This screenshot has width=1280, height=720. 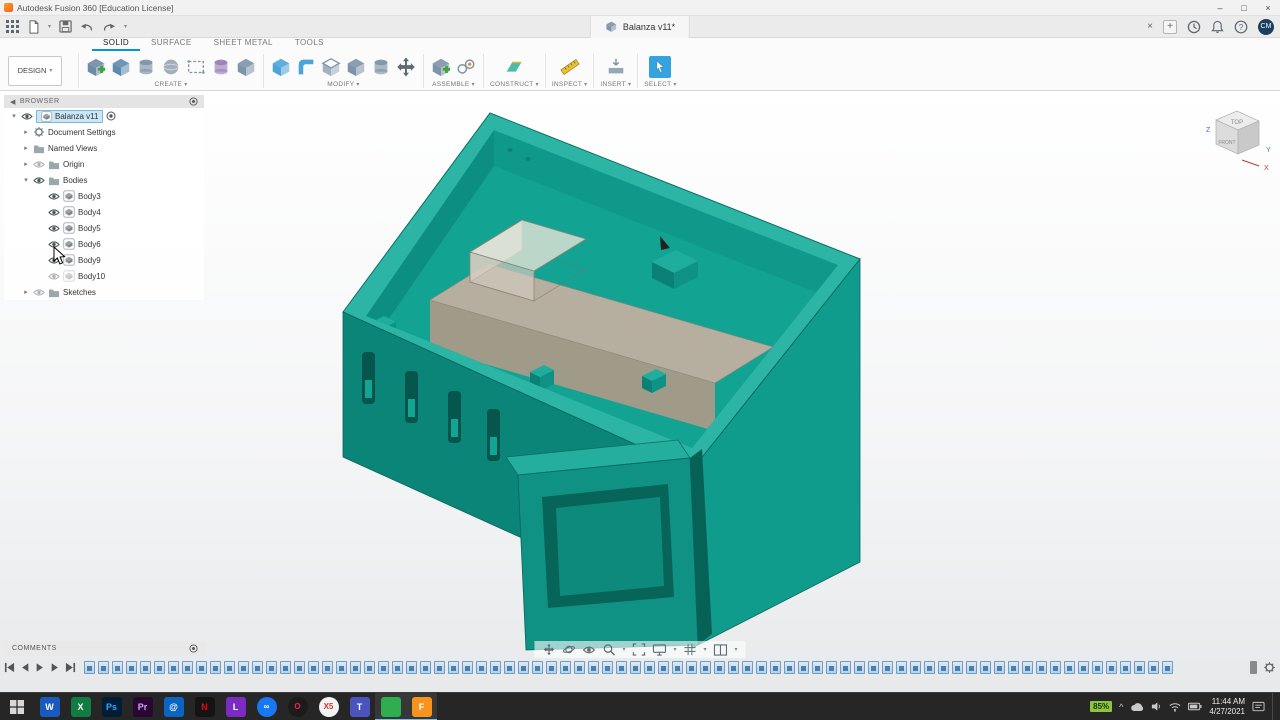 What do you see at coordinates (104, 244) in the screenshot?
I see `browser-row-body6: Body6` at bounding box center [104, 244].